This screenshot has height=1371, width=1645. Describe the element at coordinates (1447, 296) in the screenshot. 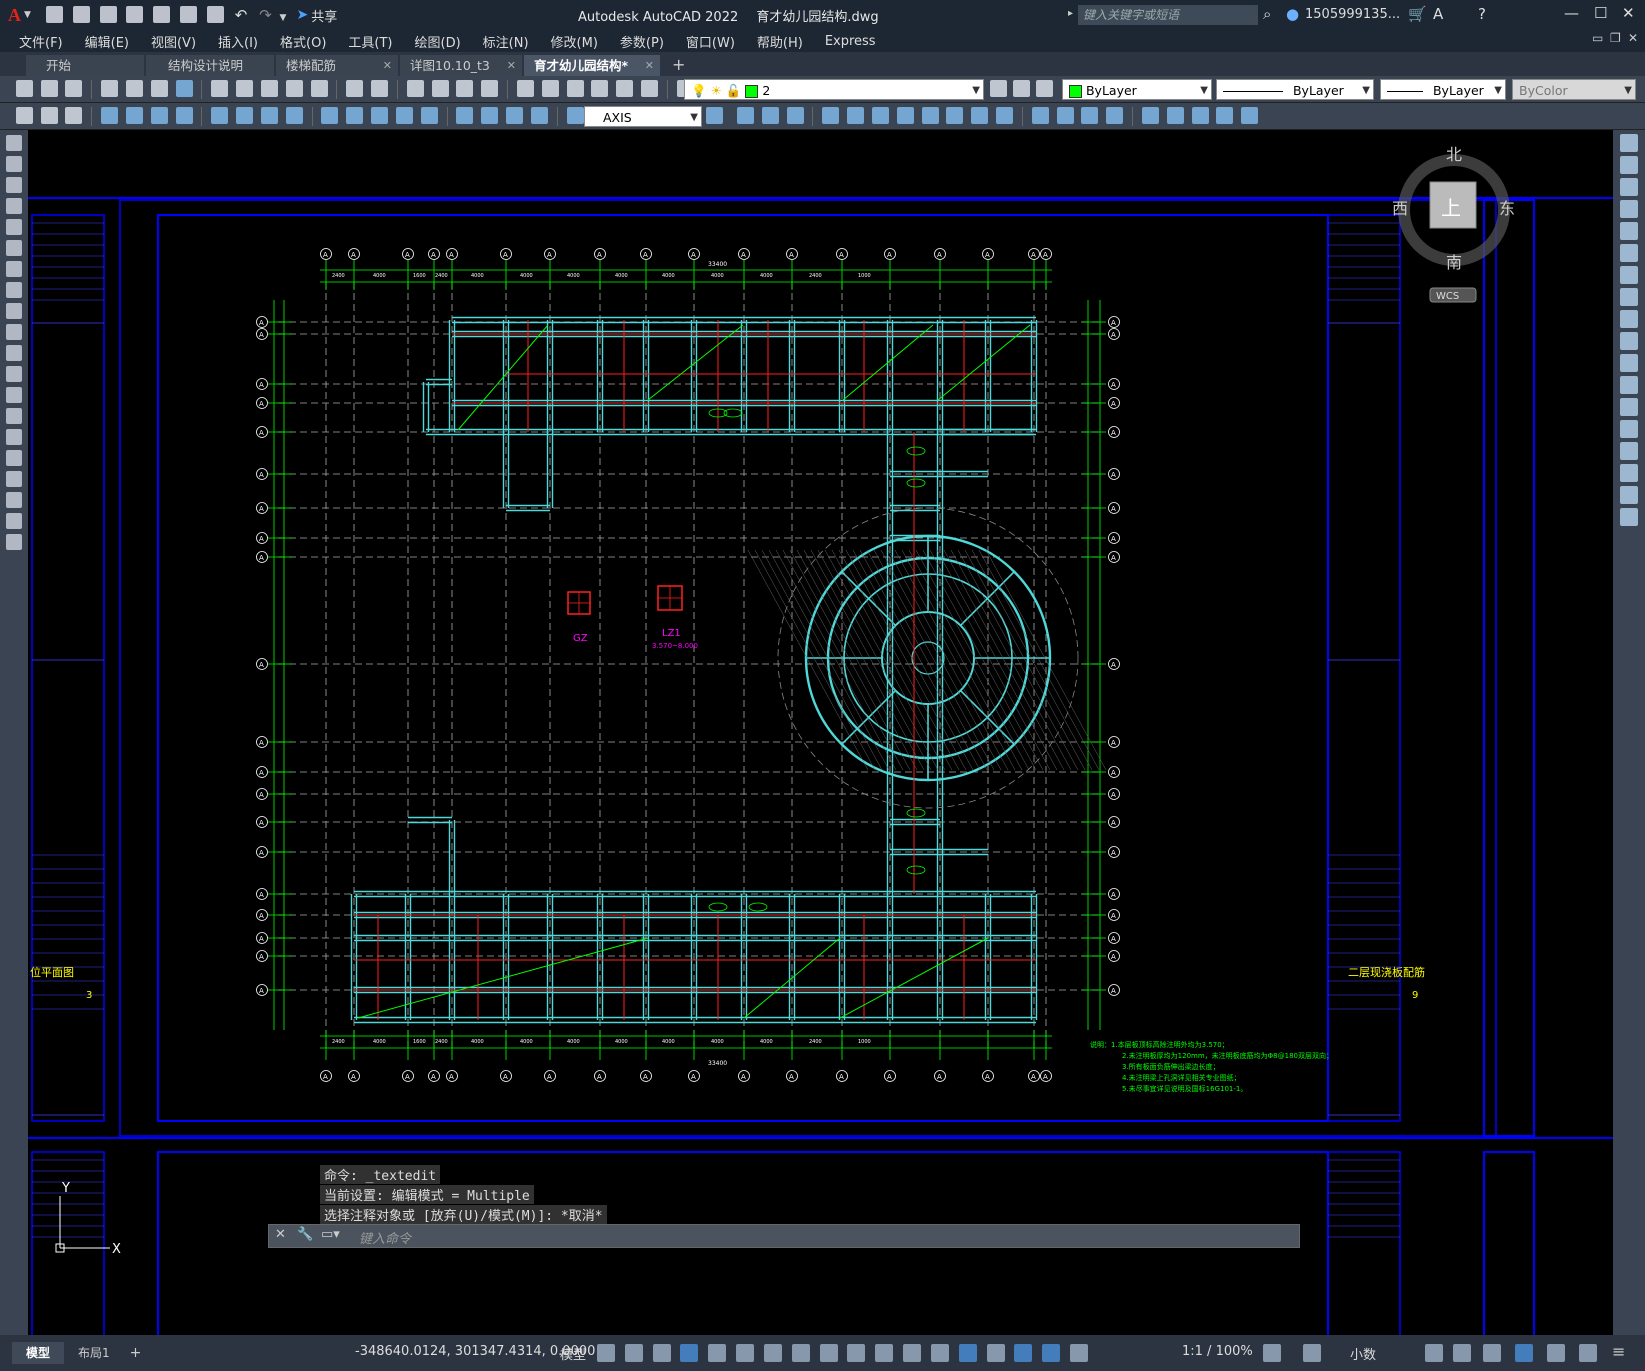

I see `wcs-menu: WCS` at that location.